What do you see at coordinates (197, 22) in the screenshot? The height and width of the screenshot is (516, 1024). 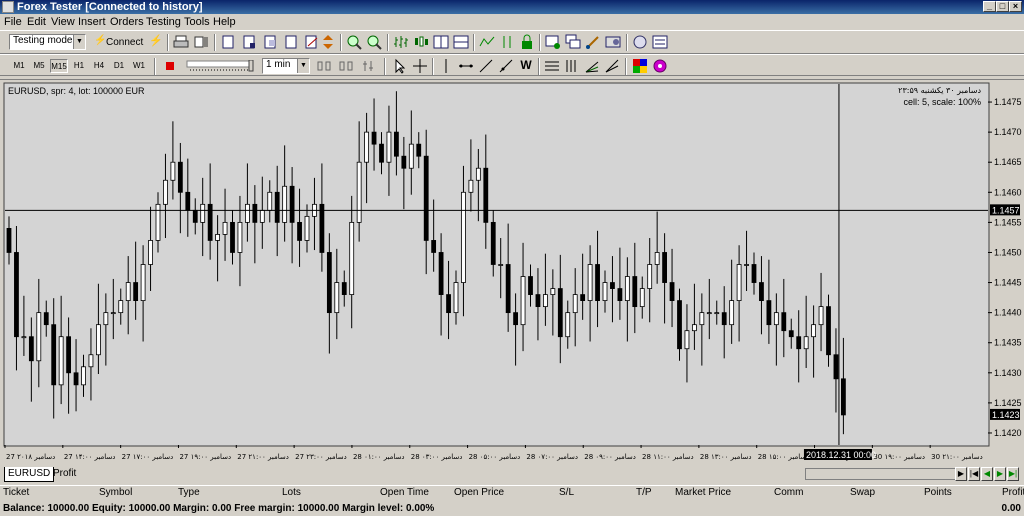 I see `menu-tools: Tools` at bounding box center [197, 22].